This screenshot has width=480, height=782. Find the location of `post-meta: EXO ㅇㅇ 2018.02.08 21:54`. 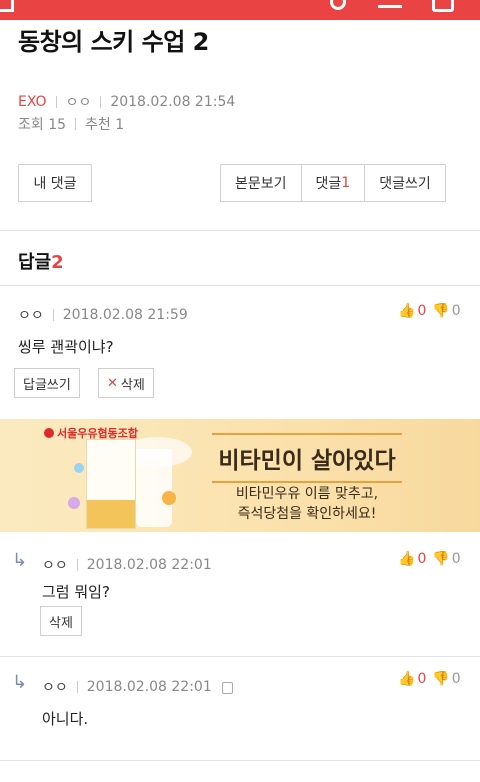

post-meta: EXO ㅇㅇ 2018.02.08 21:54 is located at coordinates (126, 102).